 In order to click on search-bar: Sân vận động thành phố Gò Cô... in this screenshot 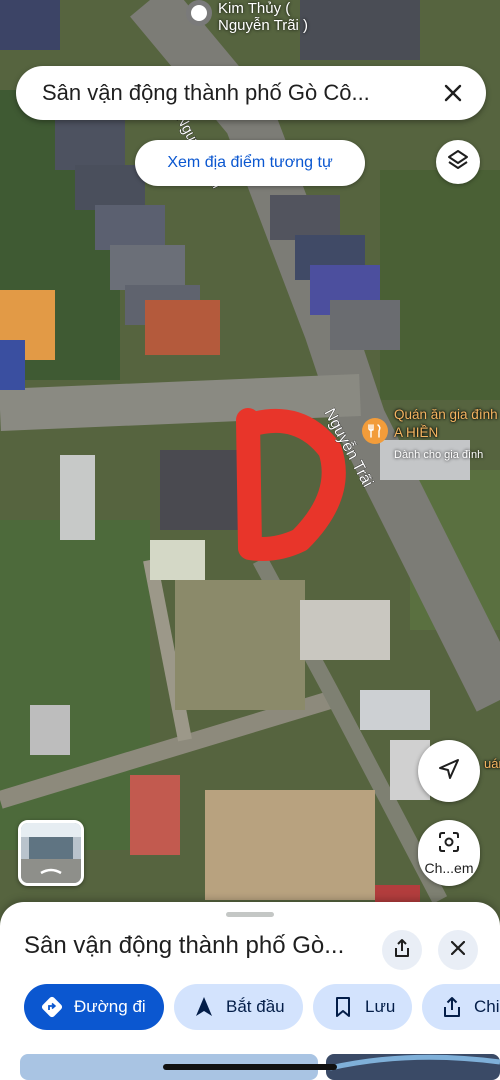, I will do `click(251, 93)`.